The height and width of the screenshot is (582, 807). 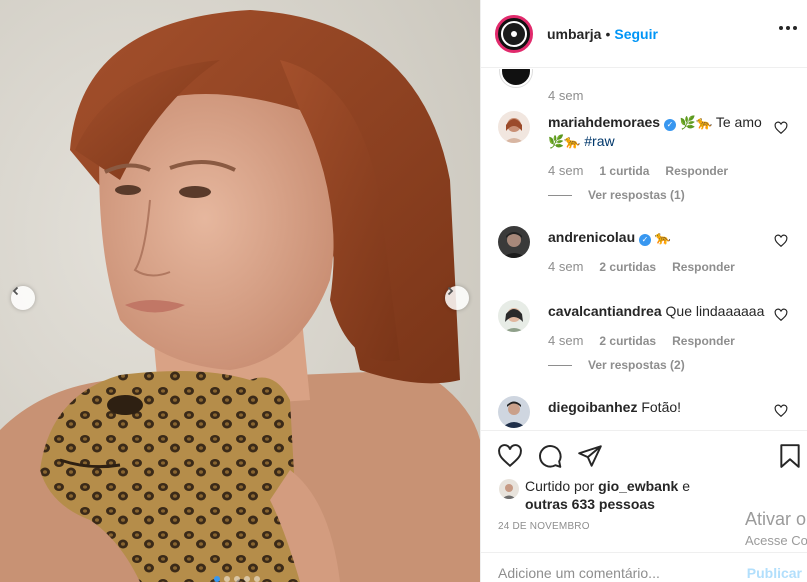 I want to click on comment-username: cavalcantiandrea, so click(x=605, y=311).